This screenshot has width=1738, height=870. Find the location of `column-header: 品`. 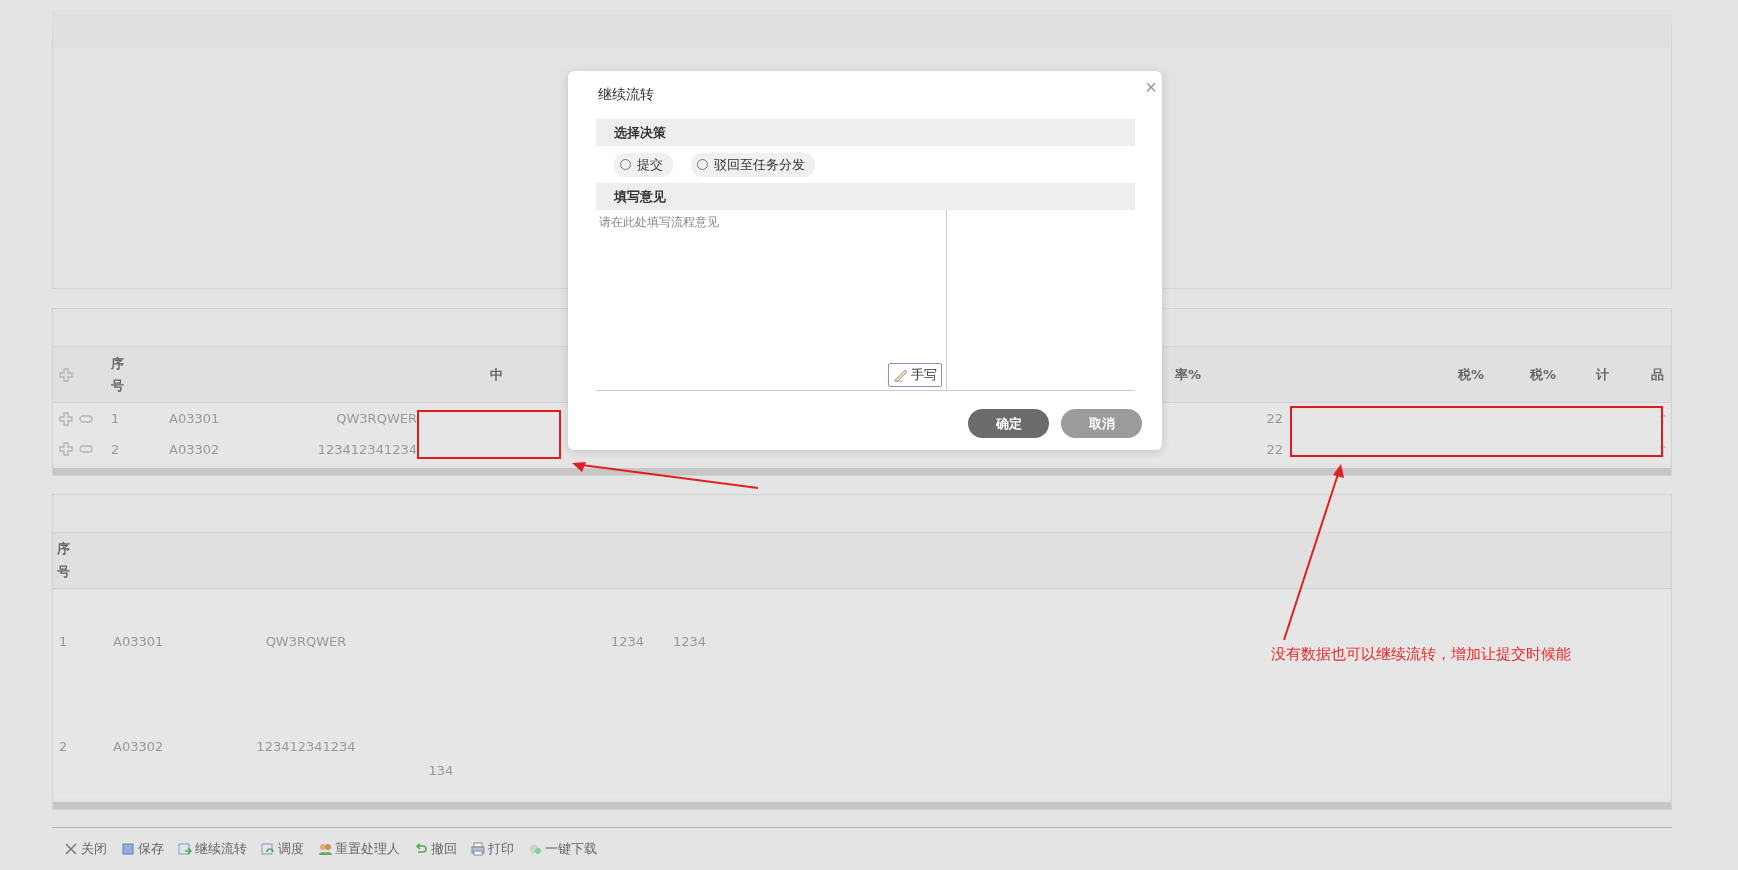

column-header: 品 is located at coordinates (1657, 374).